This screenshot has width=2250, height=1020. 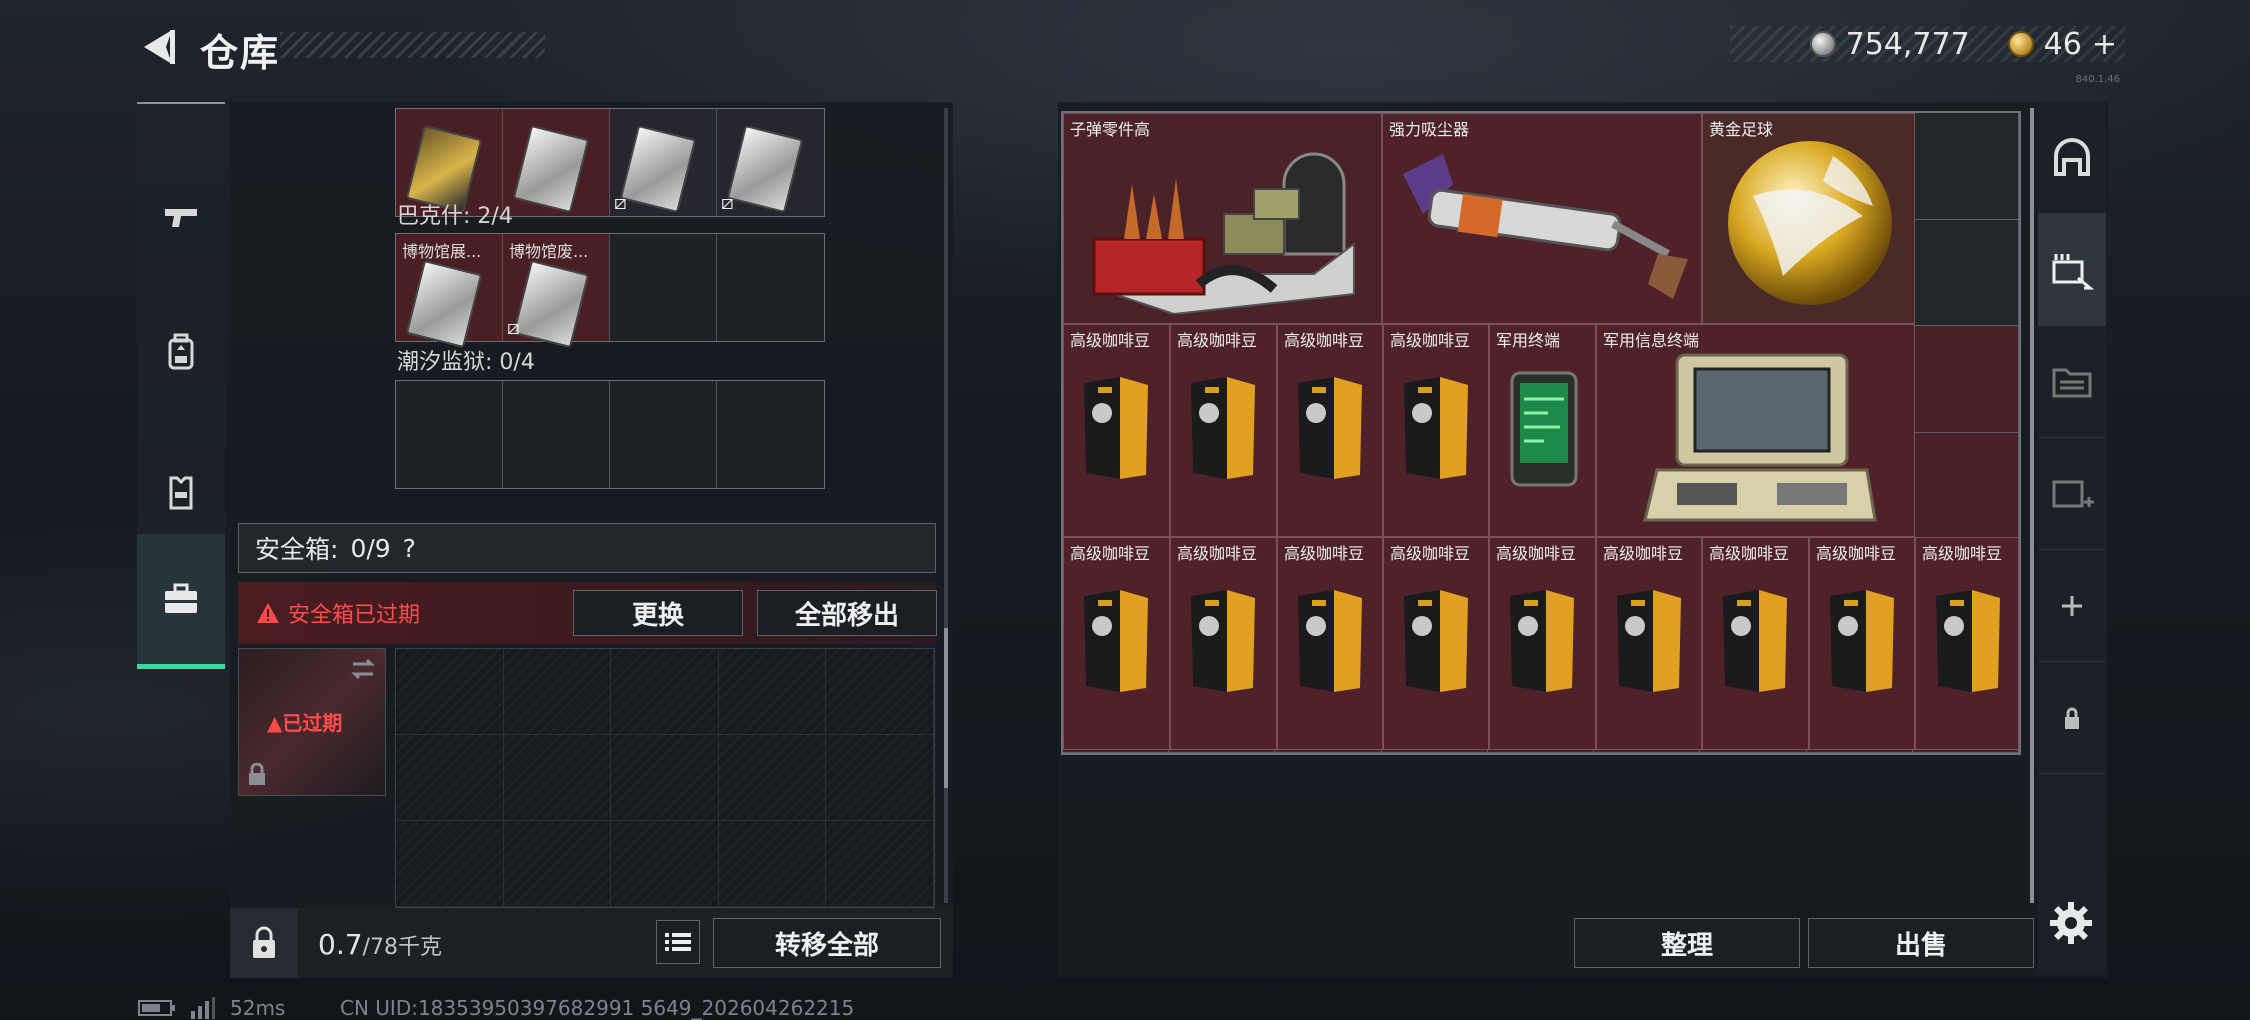 I want to click on stash-tab-bar, so click(x=2072, y=537).